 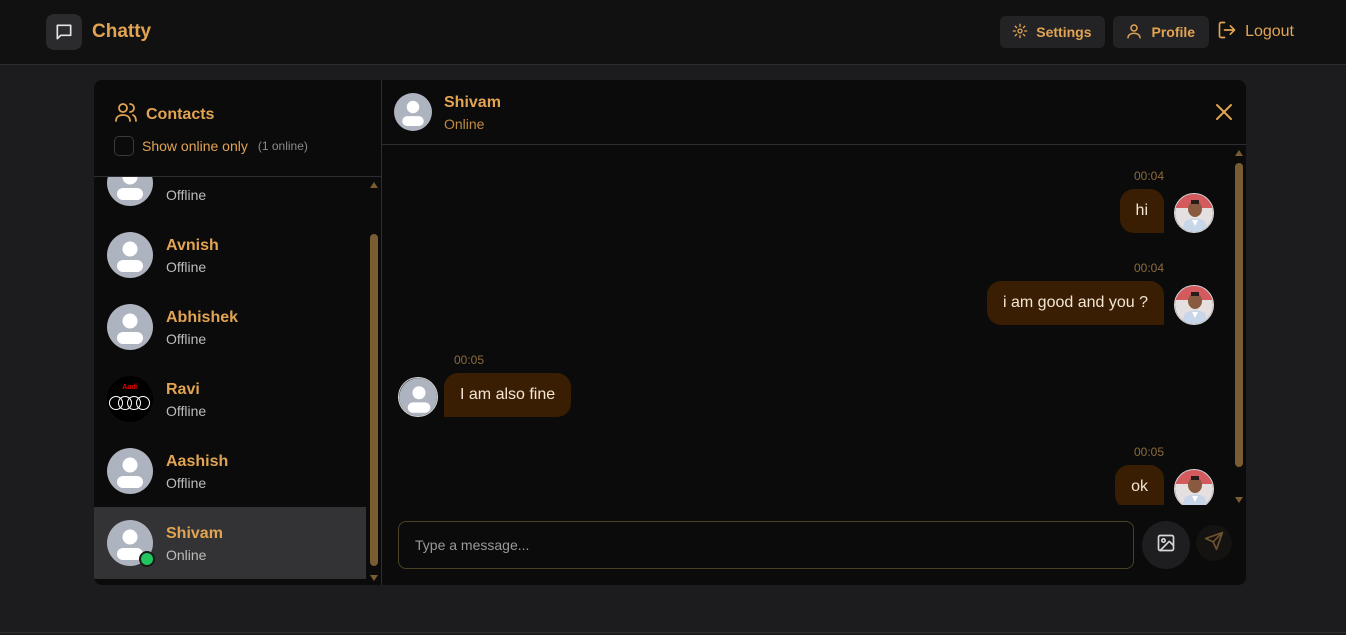 I want to click on user-icon, so click(x=1134, y=32).